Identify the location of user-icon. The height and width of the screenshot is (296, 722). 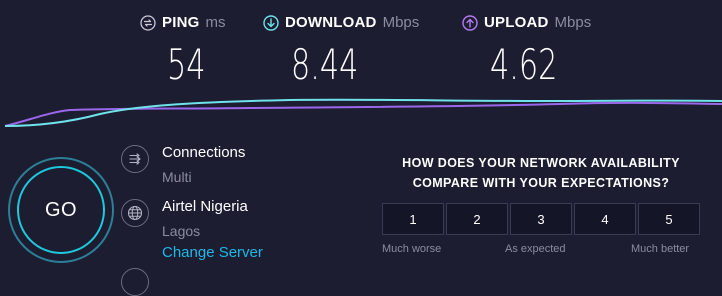
(135, 282).